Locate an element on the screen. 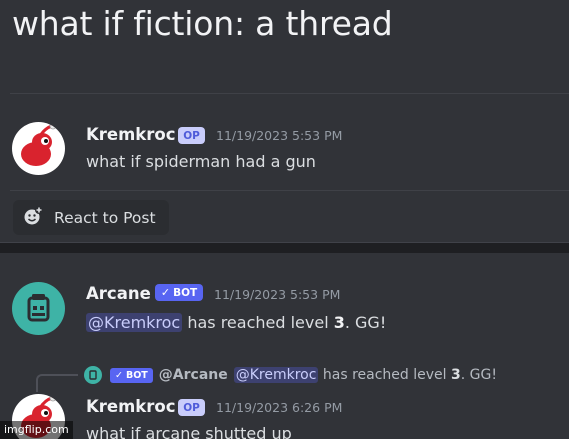  message-text: has reached level is located at coordinates (258, 322).